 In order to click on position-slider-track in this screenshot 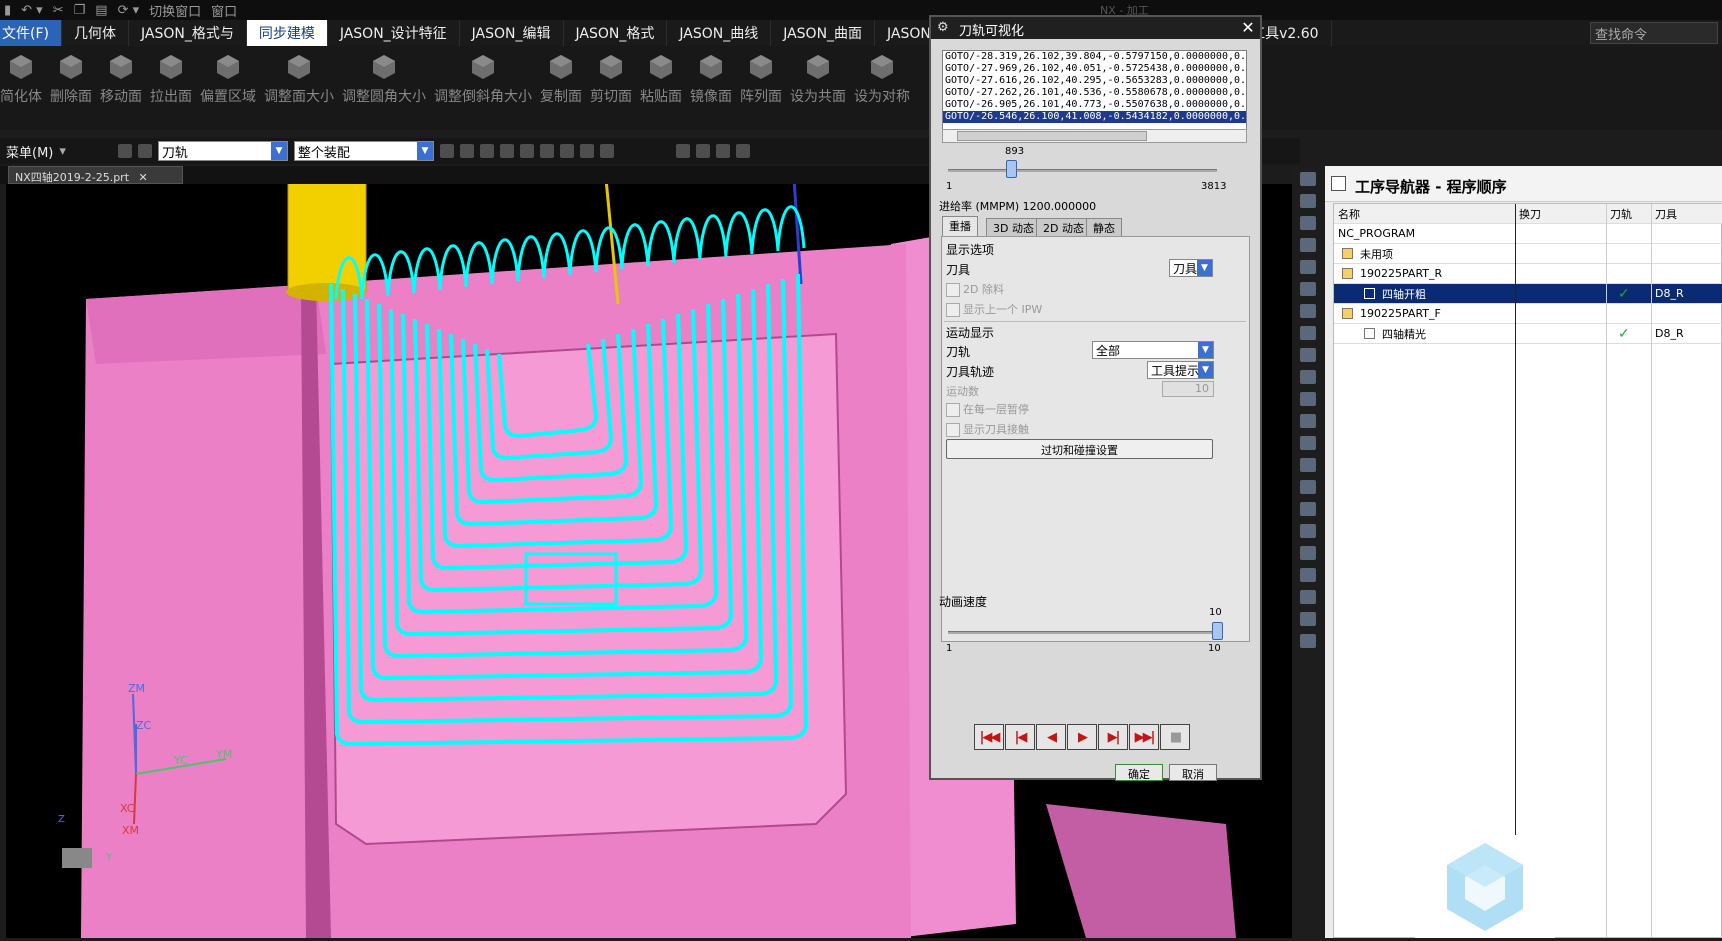, I will do `click(1082, 170)`.